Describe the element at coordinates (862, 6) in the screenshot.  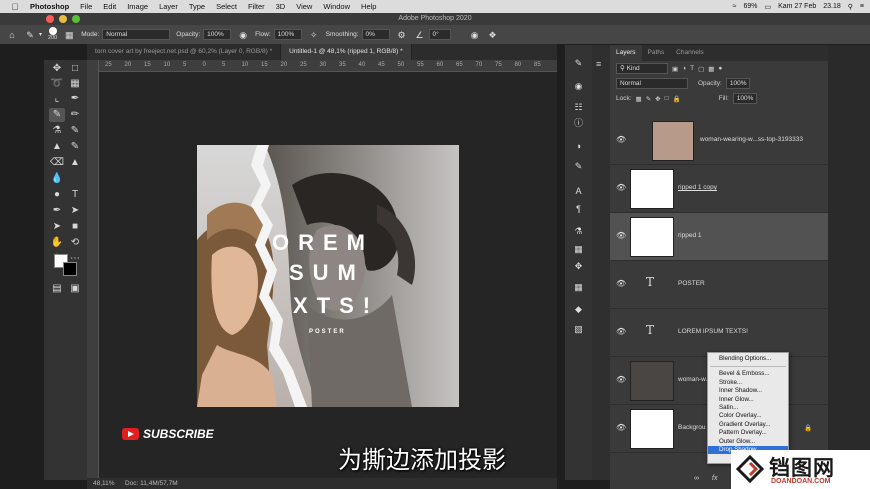
I see `menu-list-icon: ≡` at that location.